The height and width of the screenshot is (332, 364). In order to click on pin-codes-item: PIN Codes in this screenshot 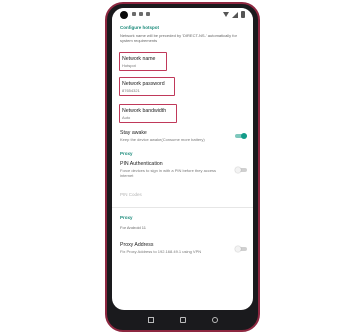, I will do `click(131, 194)`.